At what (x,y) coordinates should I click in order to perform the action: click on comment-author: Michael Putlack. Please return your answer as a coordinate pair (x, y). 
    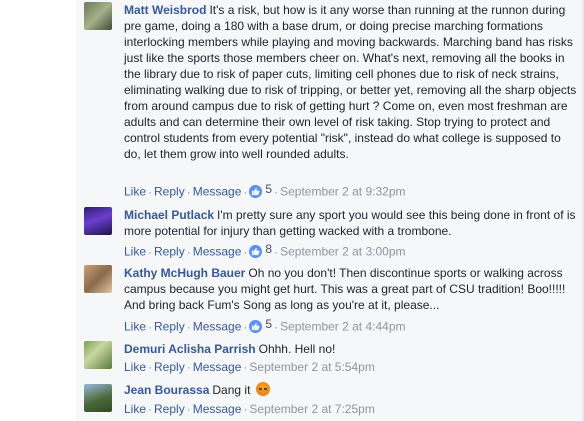
    Looking at the image, I should click on (169, 215).